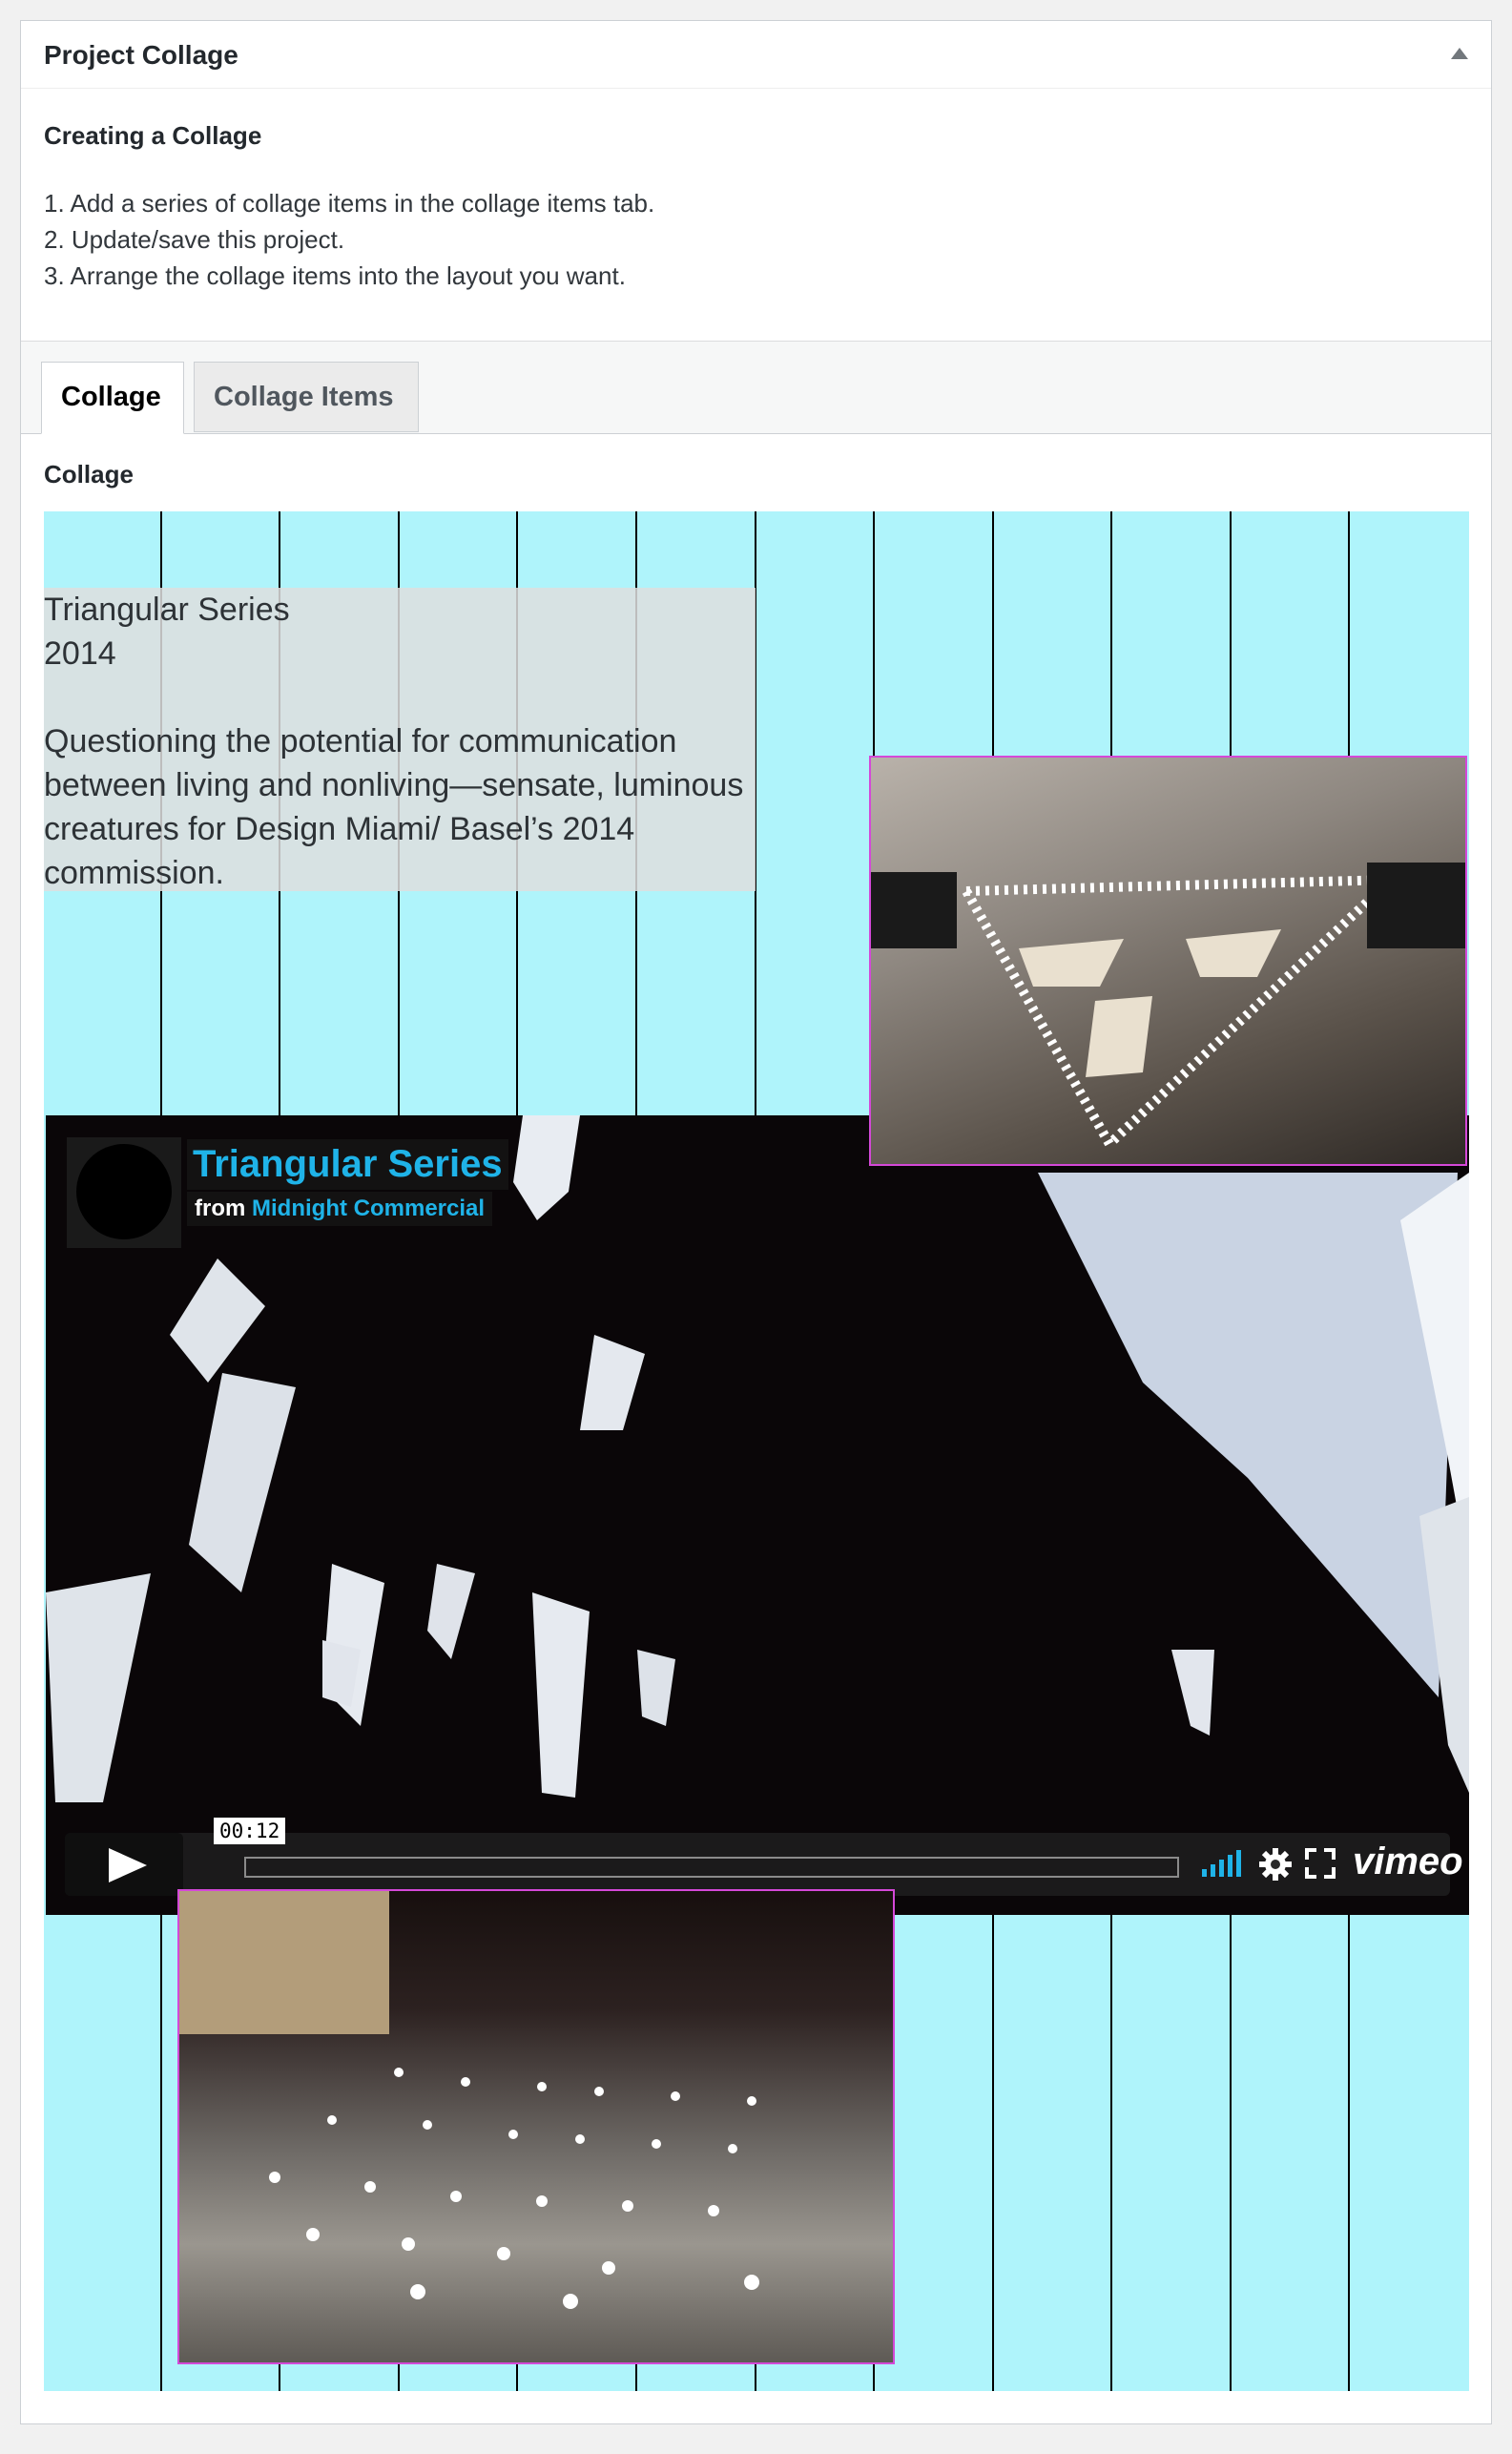  I want to click on video-controls: 00:12 vimeo, so click(764, 1857).